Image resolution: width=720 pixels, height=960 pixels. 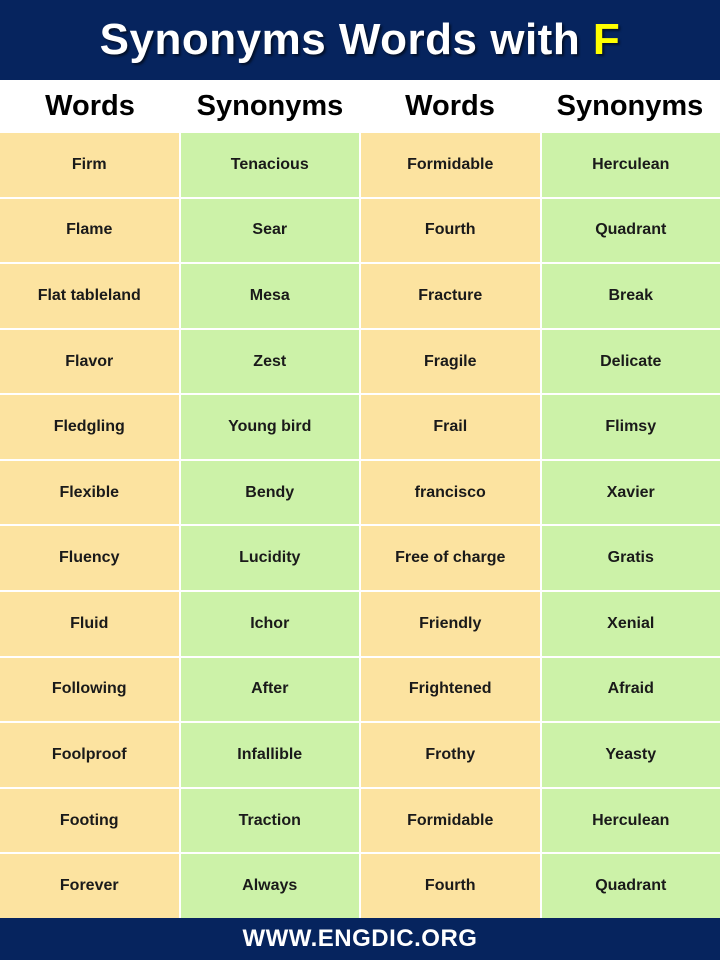 What do you see at coordinates (360, 886) in the screenshot?
I see `table-row: Forever Always Fourth Quadrant` at bounding box center [360, 886].